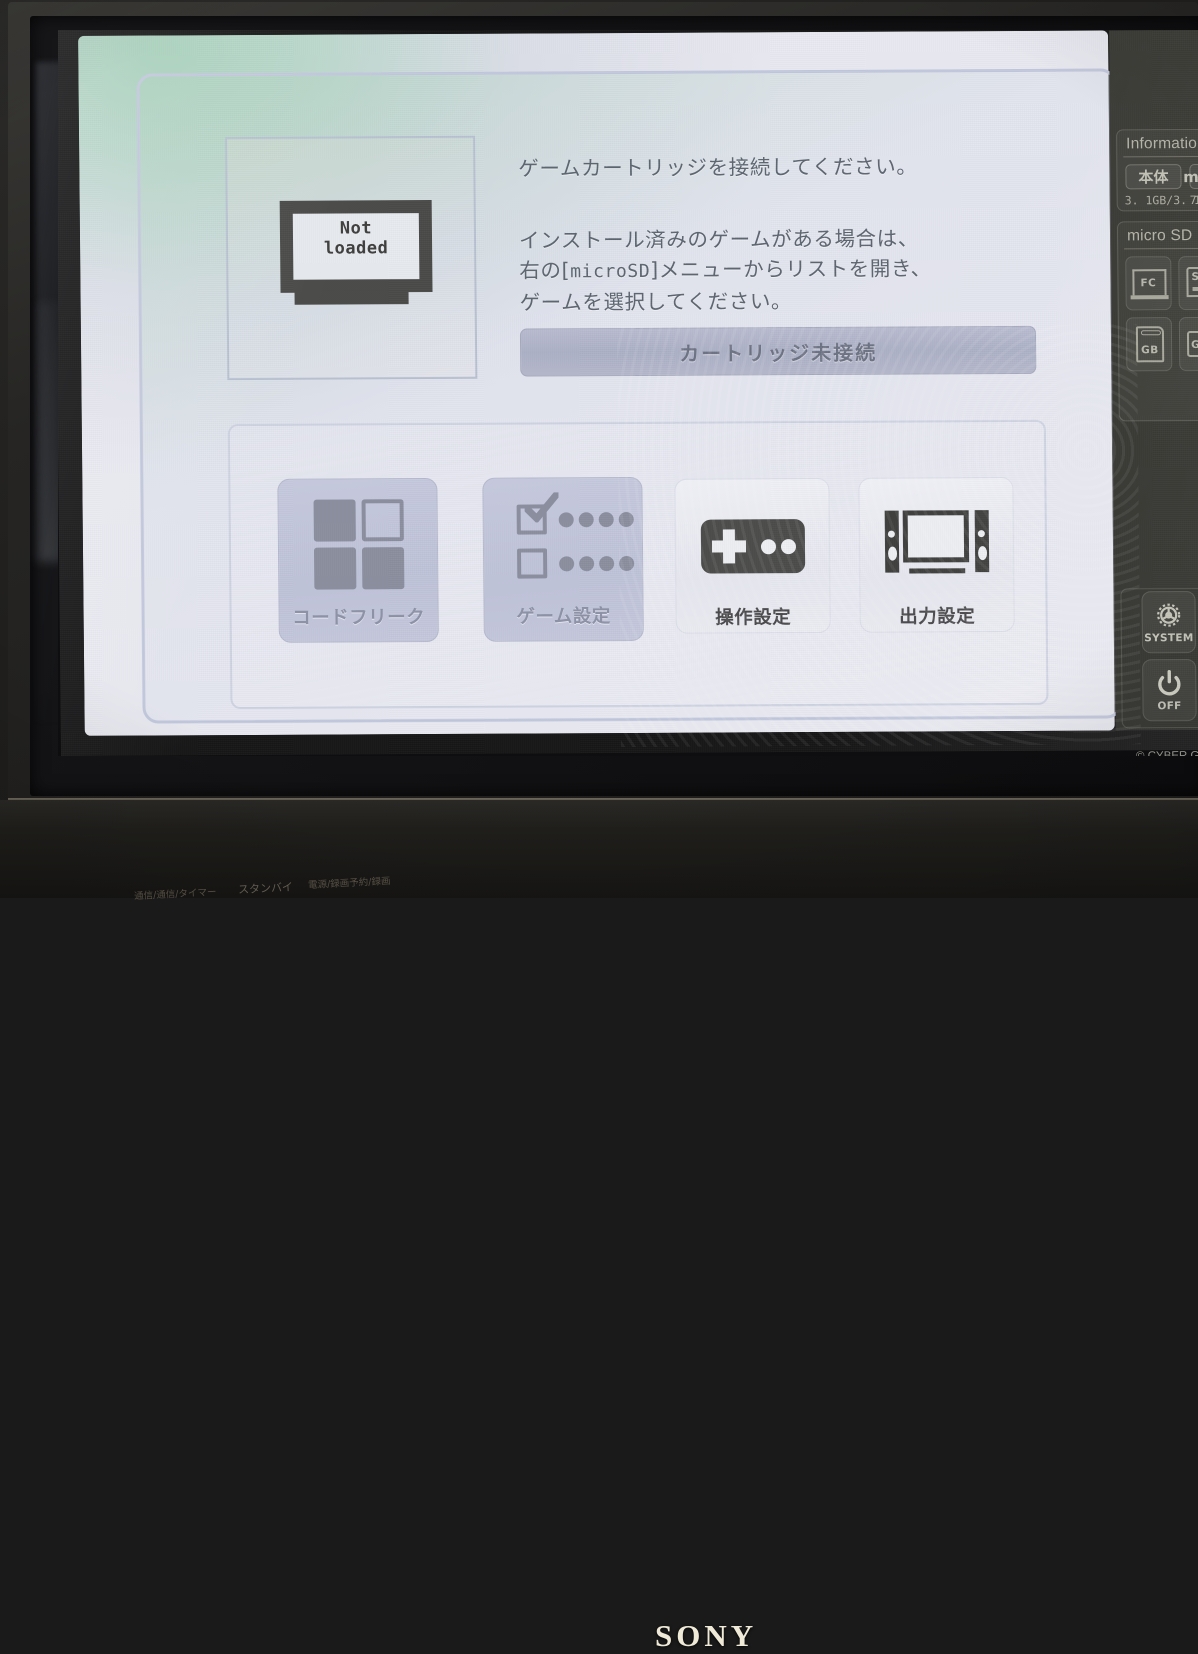 This screenshot has width=1198, height=1654. What do you see at coordinates (1193, 200) in the screenshot?
I see `microsd-storage-capacity: 7. 2GB/7` at bounding box center [1193, 200].